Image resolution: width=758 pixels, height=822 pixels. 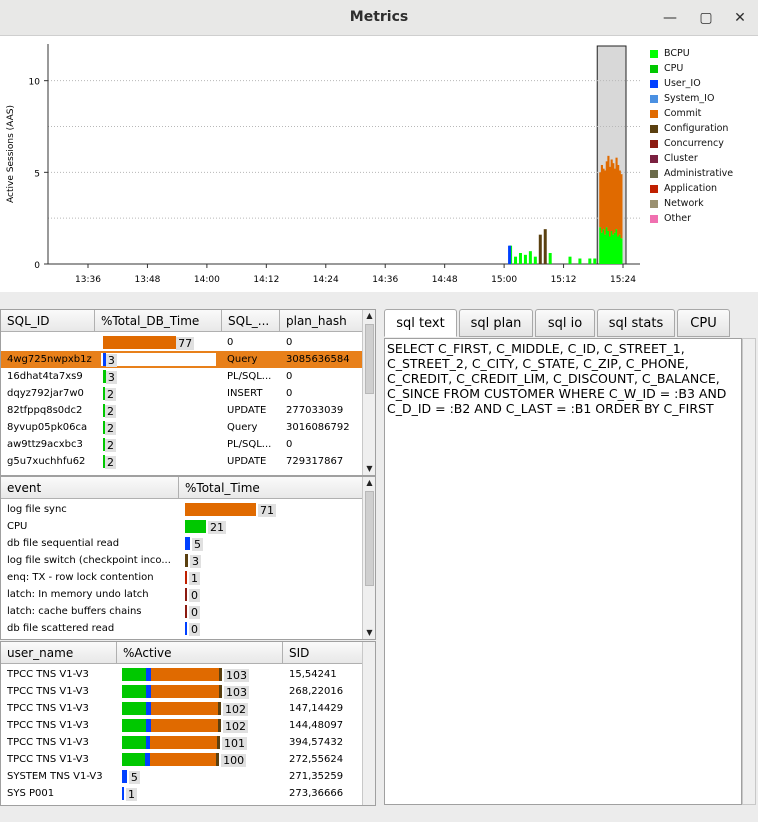 I want to click on db-time-value: 77, so click(x=185, y=343).